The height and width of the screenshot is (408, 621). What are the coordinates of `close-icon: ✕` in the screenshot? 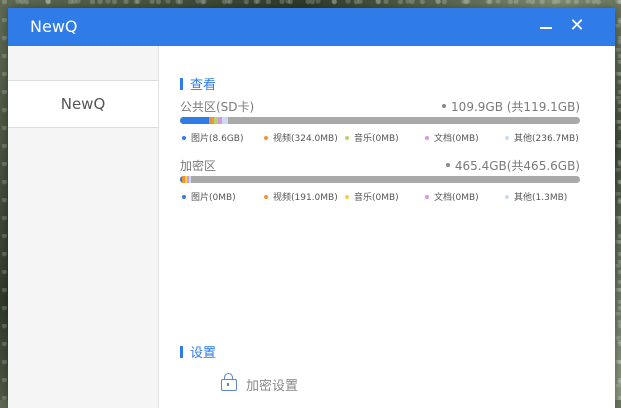 It's located at (577, 25).